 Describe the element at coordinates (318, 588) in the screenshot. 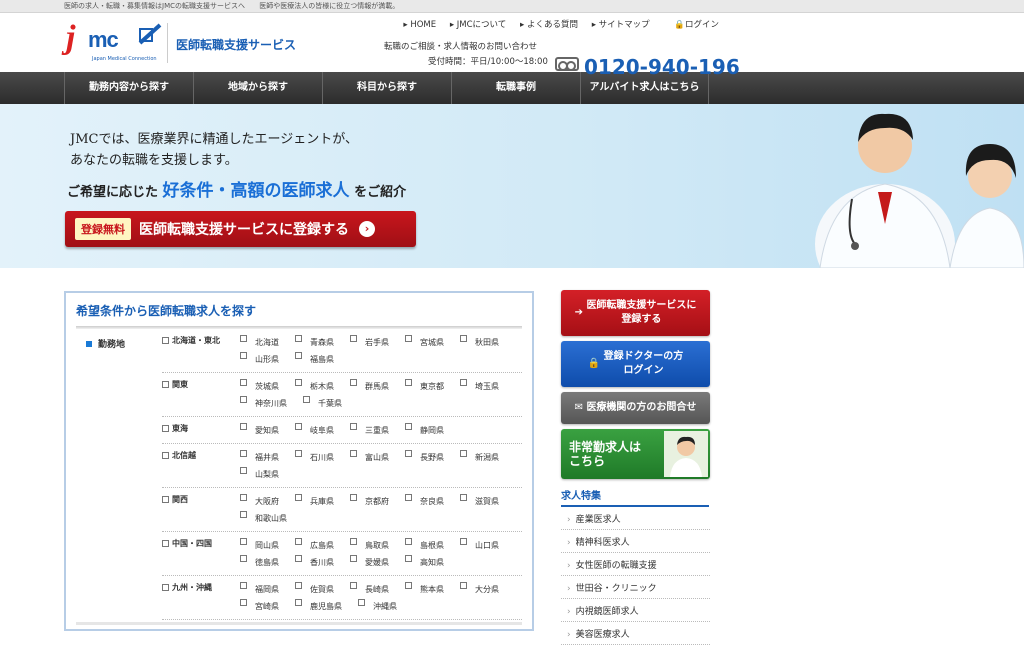

I see `prefecture-checkbox: 佐賀県` at that location.